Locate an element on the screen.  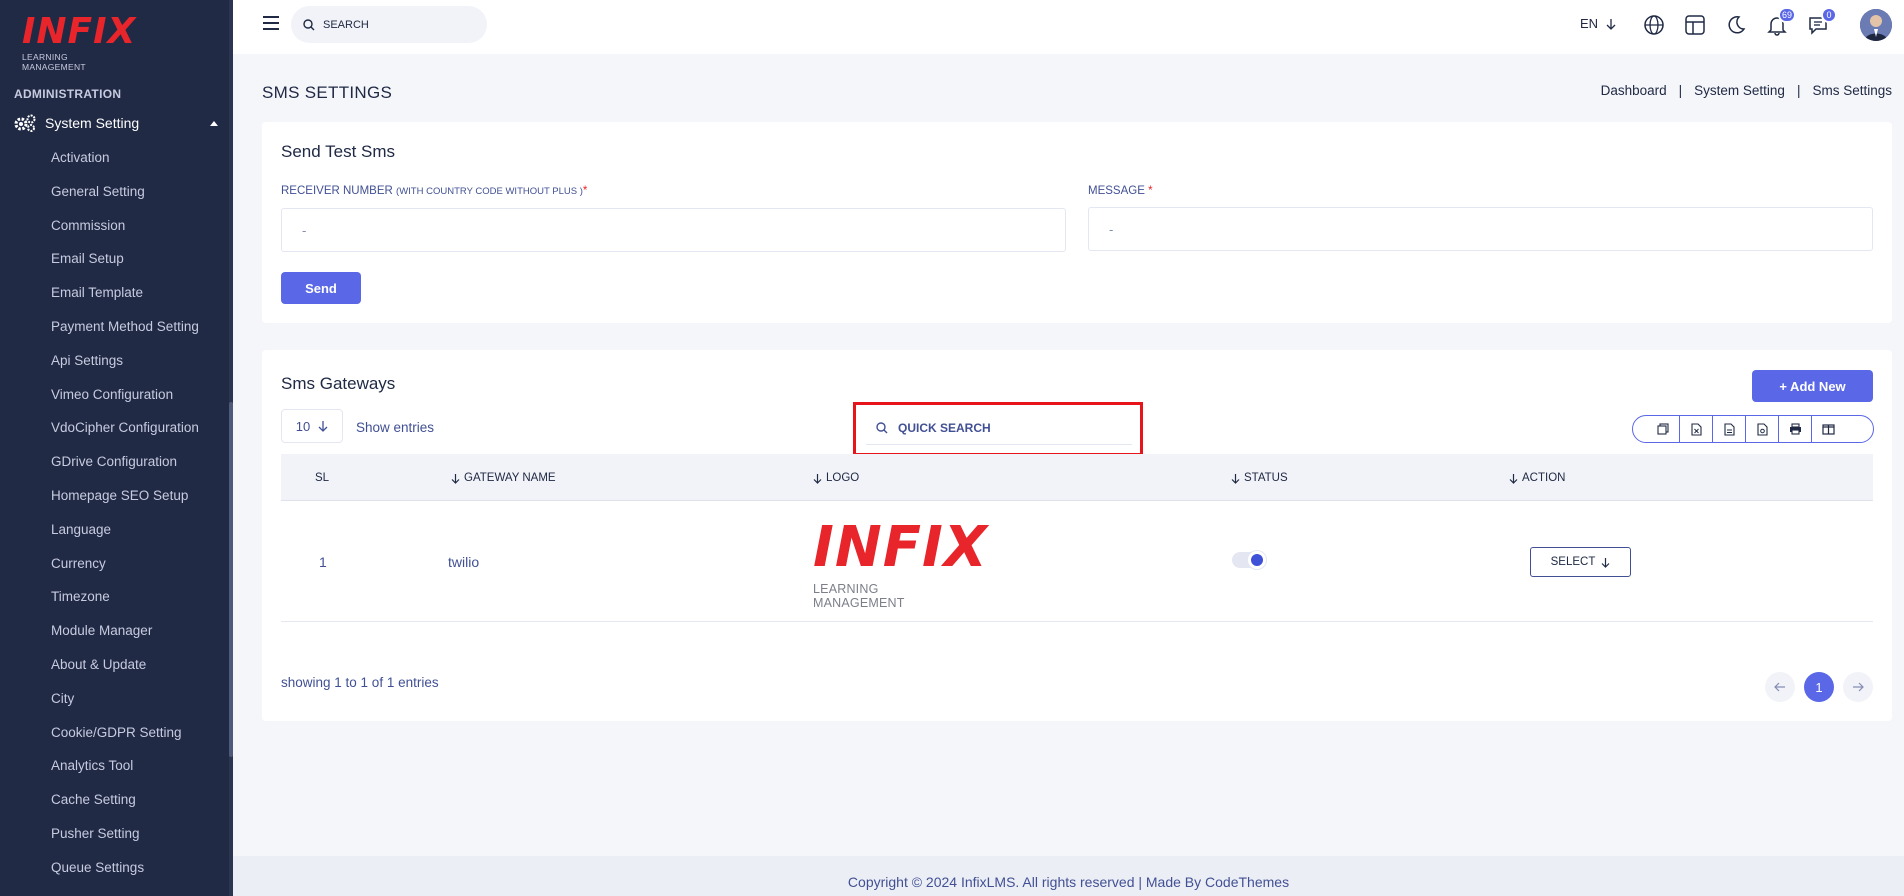
sidebar-item-api-settings: Api Settings is located at coordinates (125, 364).